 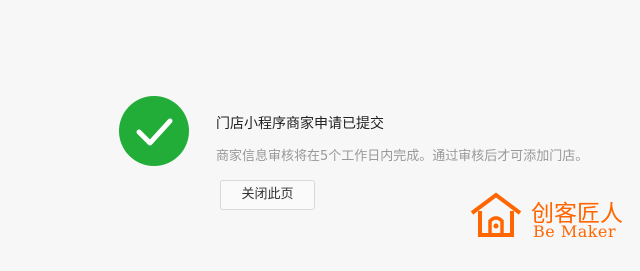 I want to click on dialog-description: 商家信息审核将在5个工作日内完成。通过审核后才可添加门店。, so click(x=402, y=156).